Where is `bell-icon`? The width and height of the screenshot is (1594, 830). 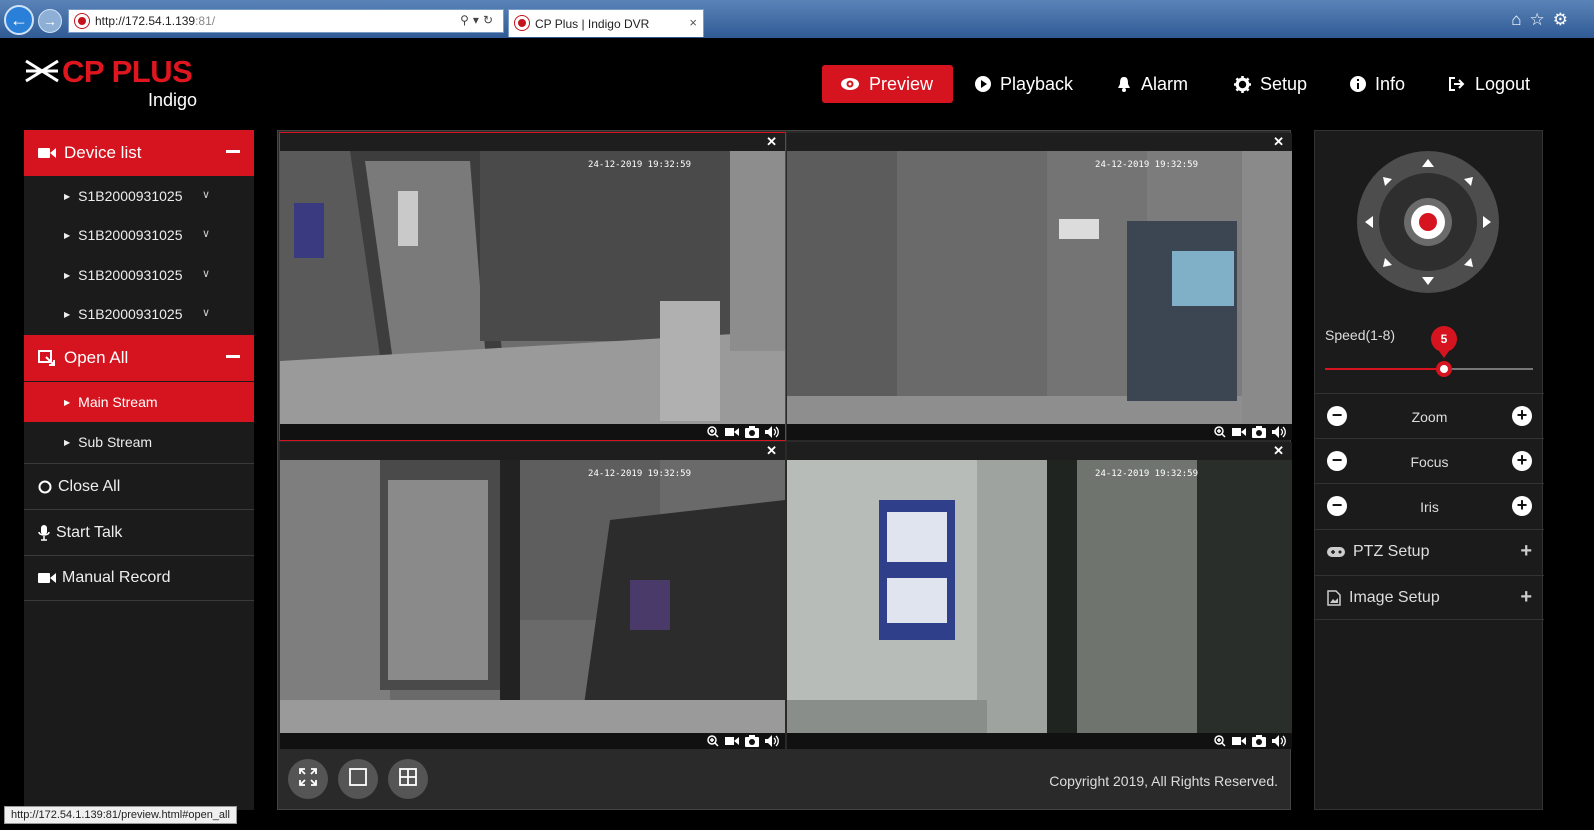
bell-icon is located at coordinates (1124, 84).